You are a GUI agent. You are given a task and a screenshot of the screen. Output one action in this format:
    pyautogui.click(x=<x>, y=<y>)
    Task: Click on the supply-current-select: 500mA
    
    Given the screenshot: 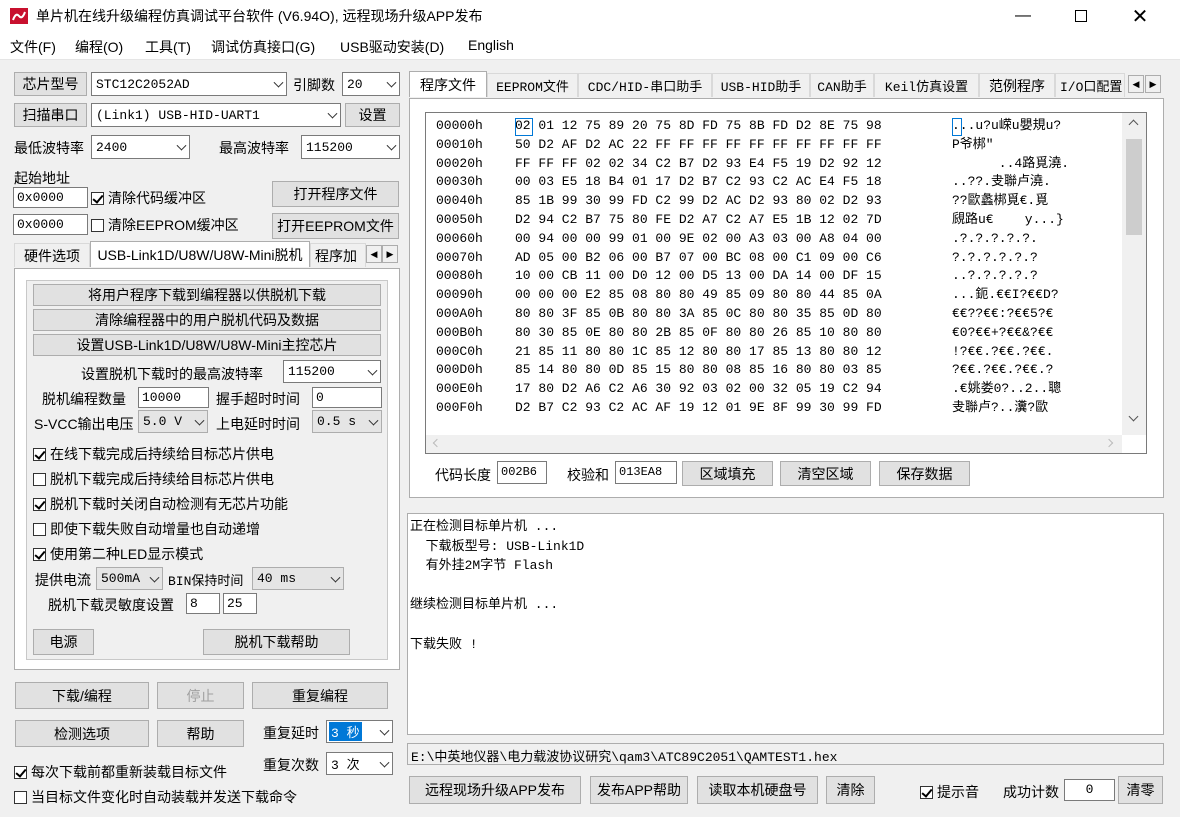 What is the action you would take?
    pyautogui.click(x=129, y=578)
    